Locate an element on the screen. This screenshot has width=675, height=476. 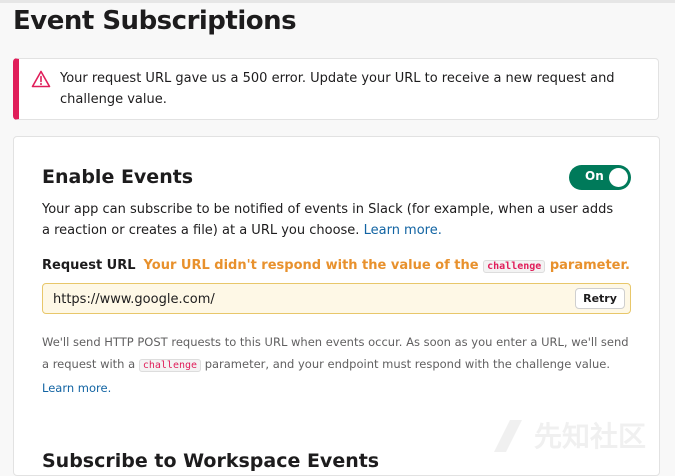
enable-events-toggle: On is located at coordinates (600, 177).